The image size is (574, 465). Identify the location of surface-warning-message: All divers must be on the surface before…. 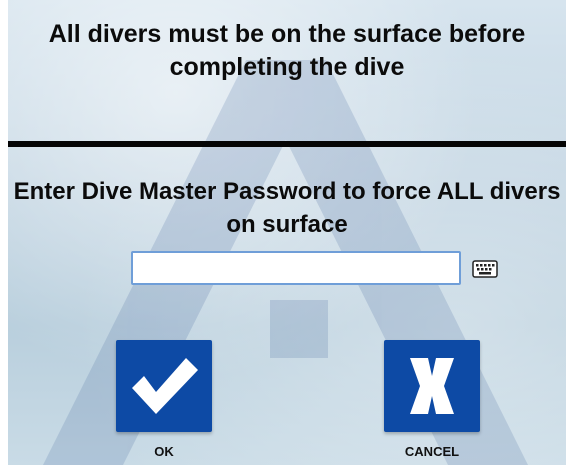
(287, 50).